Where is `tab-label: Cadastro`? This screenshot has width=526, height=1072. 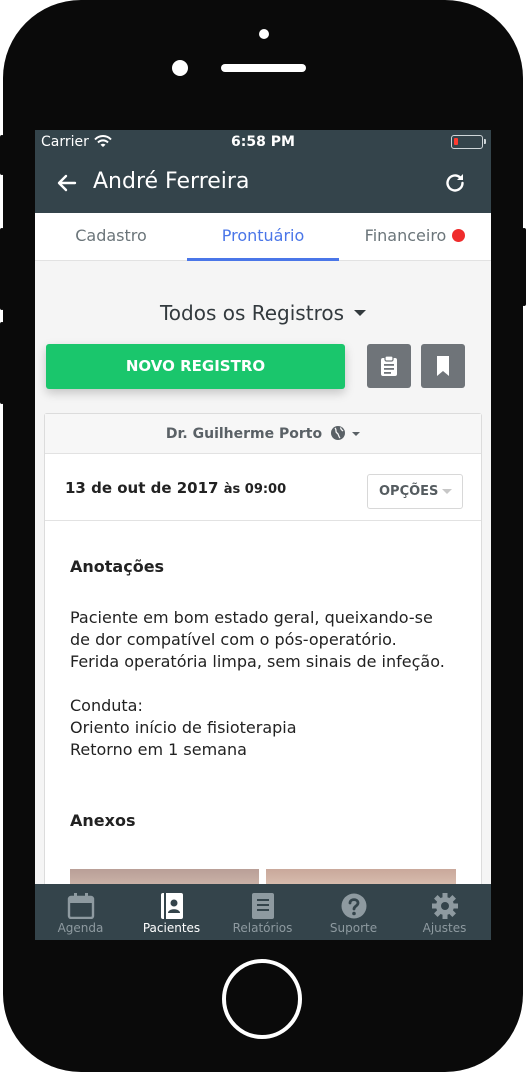 tab-label: Cadastro is located at coordinates (111, 235).